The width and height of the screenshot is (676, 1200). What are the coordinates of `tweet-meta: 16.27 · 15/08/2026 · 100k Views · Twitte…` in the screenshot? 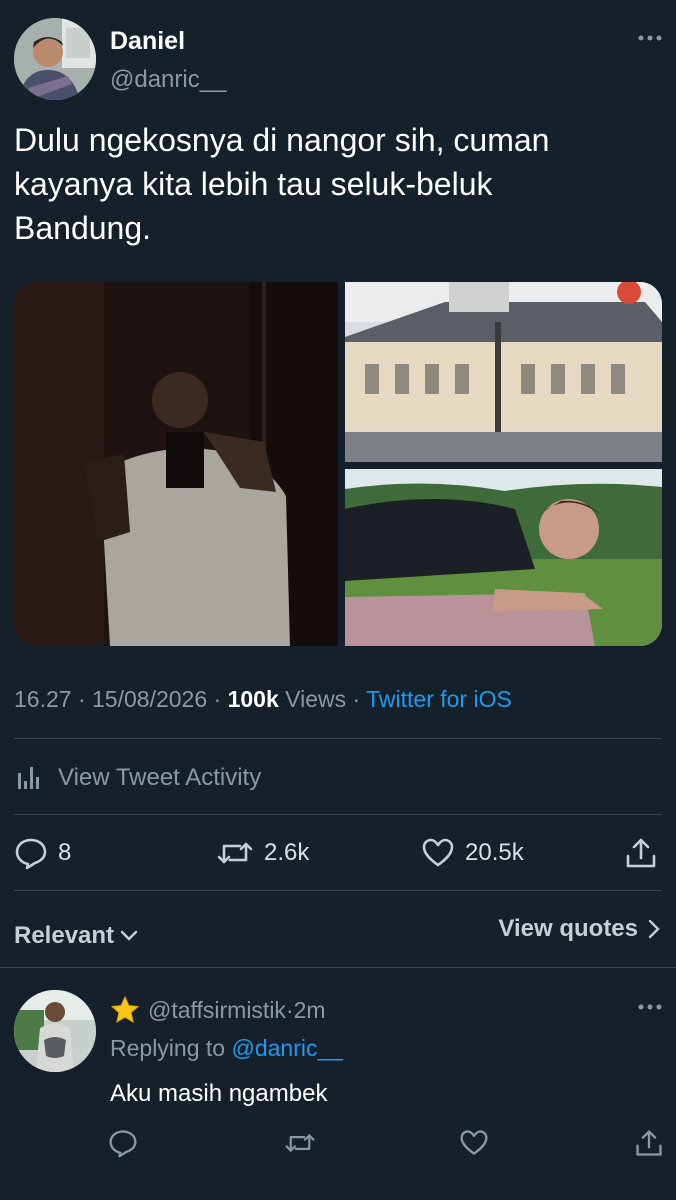 It's located at (263, 699).